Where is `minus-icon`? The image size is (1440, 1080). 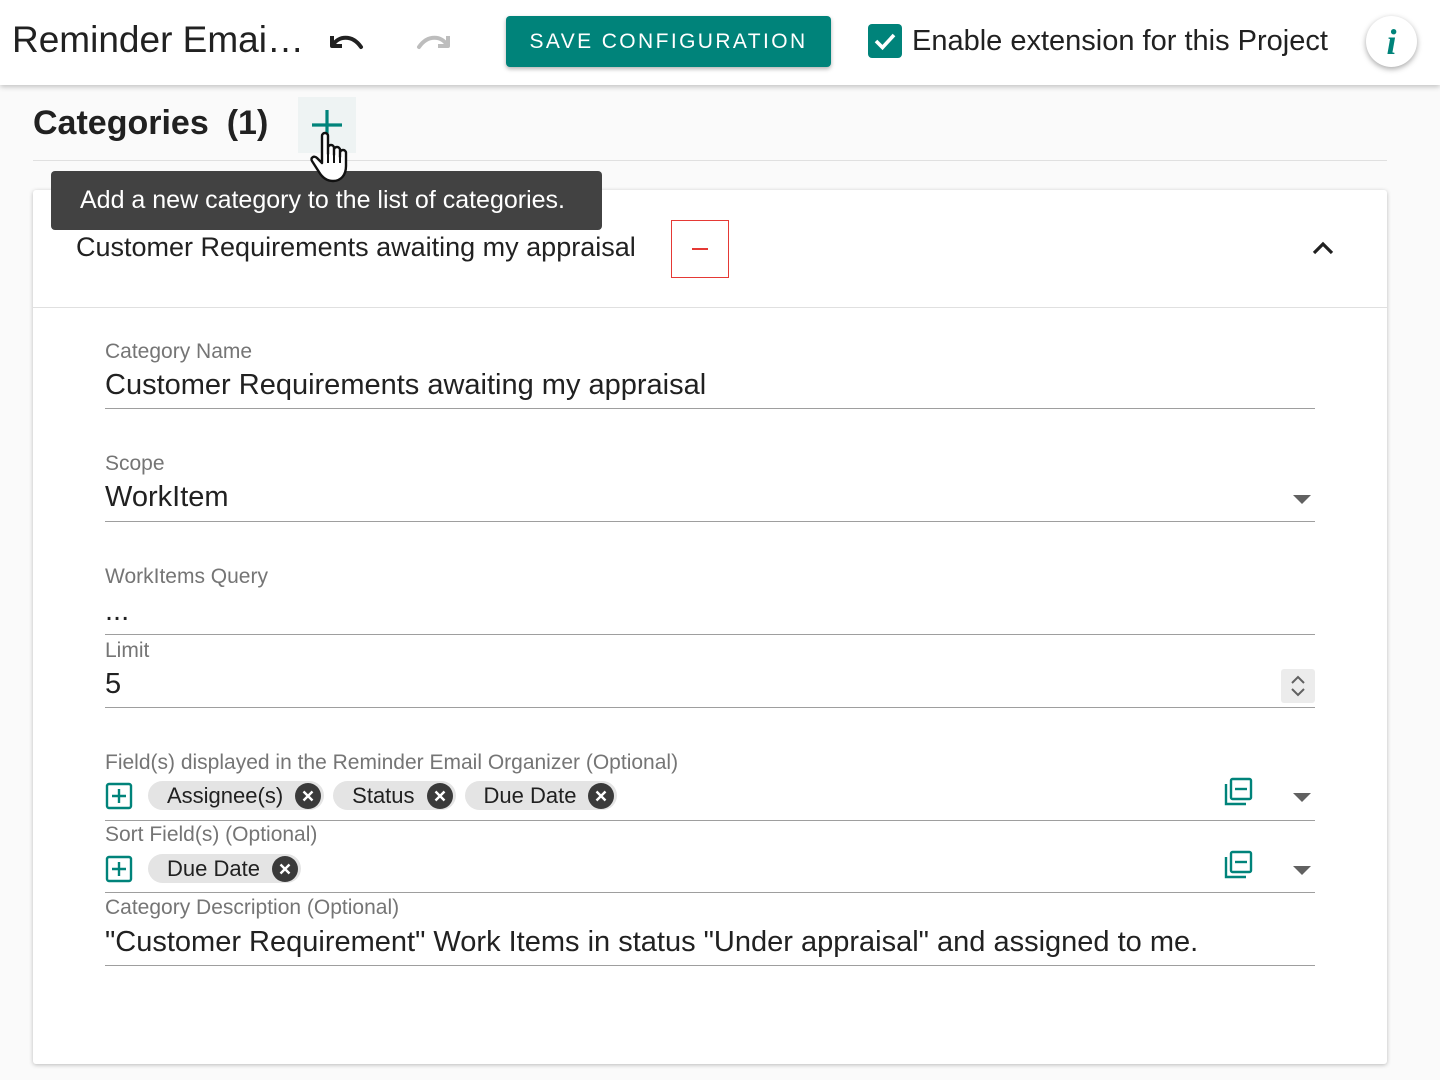 minus-icon is located at coordinates (700, 249).